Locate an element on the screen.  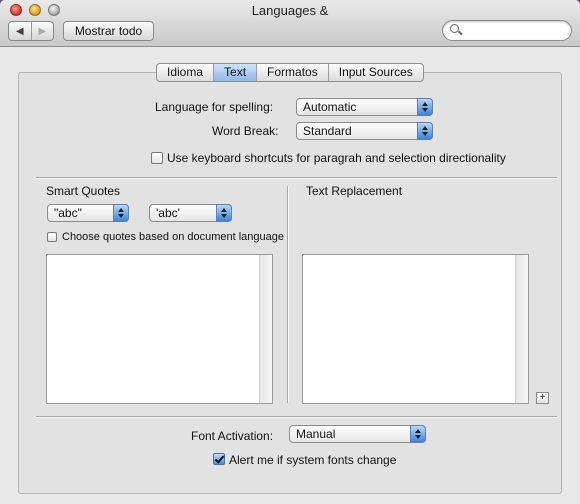
font-activation-popup: Manual is located at coordinates (357, 434).